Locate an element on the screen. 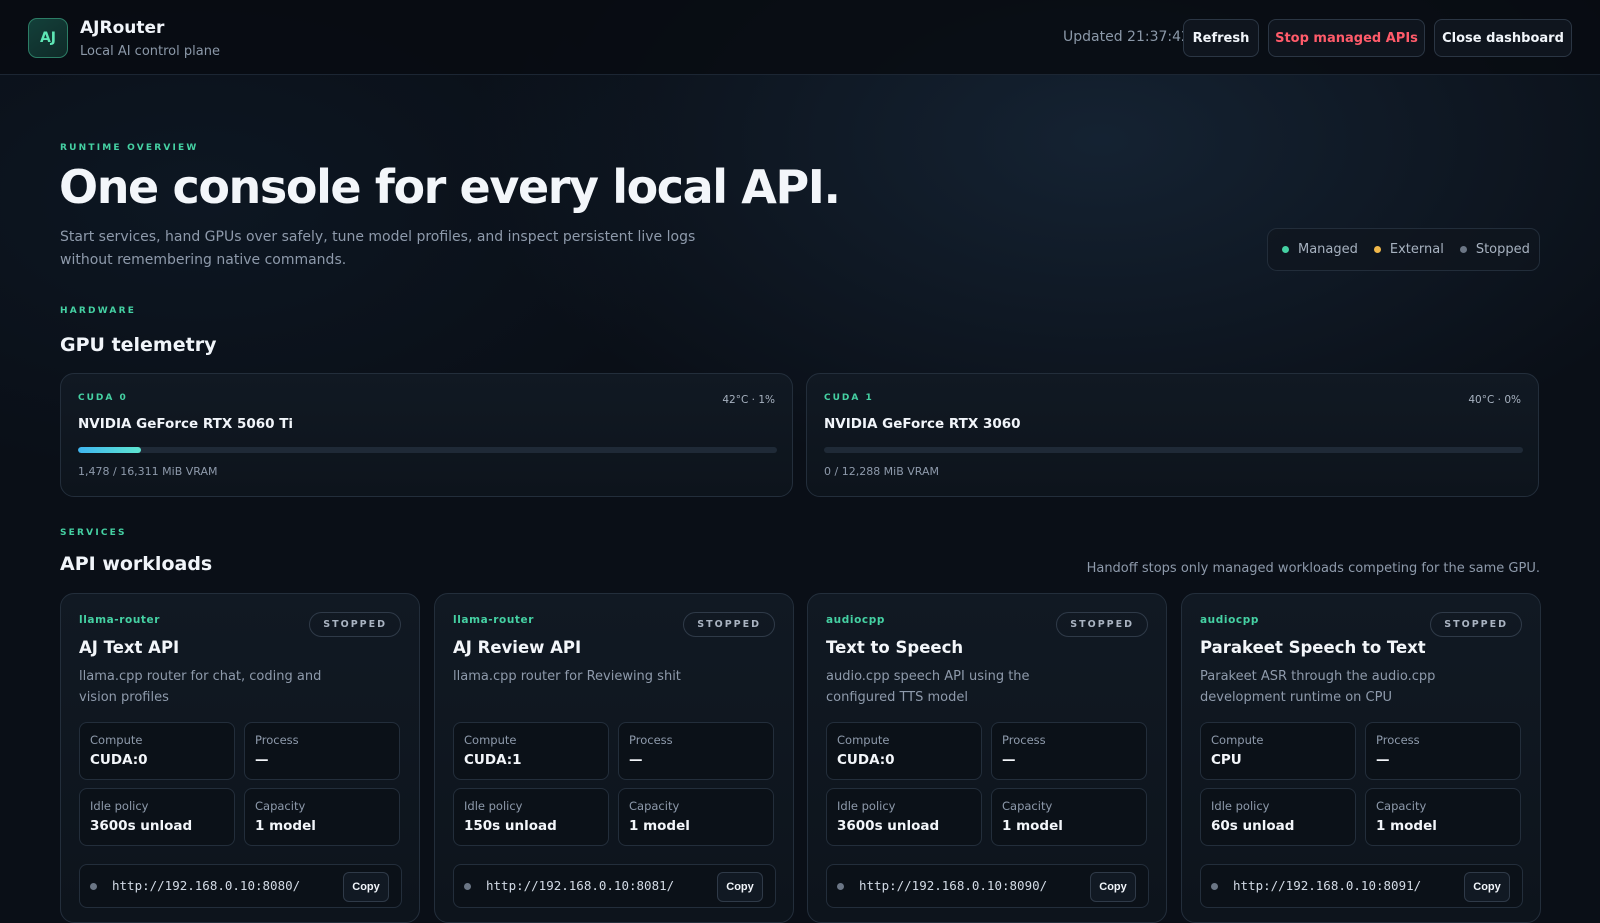 Image resolution: width=1600 pixels, height=923 pixels. gpu-telemetry-title: GPU telemetry is located at coordinates (138, 345).